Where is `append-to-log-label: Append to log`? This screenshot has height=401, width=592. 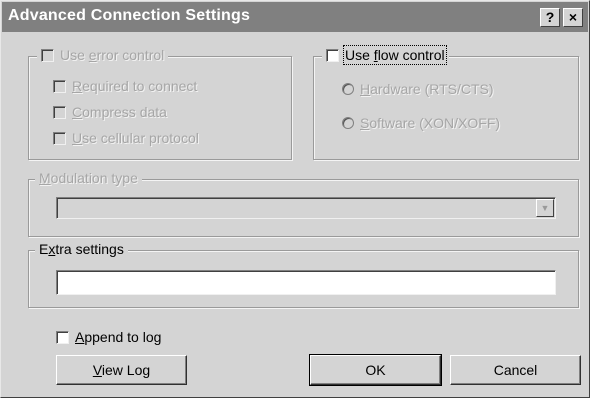
append-to-log-label: Append to log is located at coordinates (118, 337).